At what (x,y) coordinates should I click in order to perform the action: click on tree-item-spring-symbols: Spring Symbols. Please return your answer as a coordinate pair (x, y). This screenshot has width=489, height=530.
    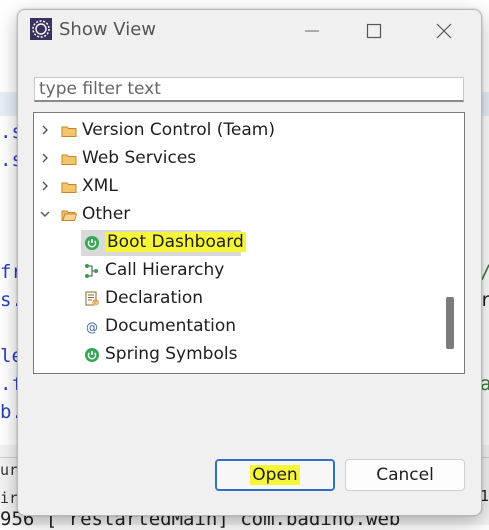
    Looking at the image, I should click on (239, 355).